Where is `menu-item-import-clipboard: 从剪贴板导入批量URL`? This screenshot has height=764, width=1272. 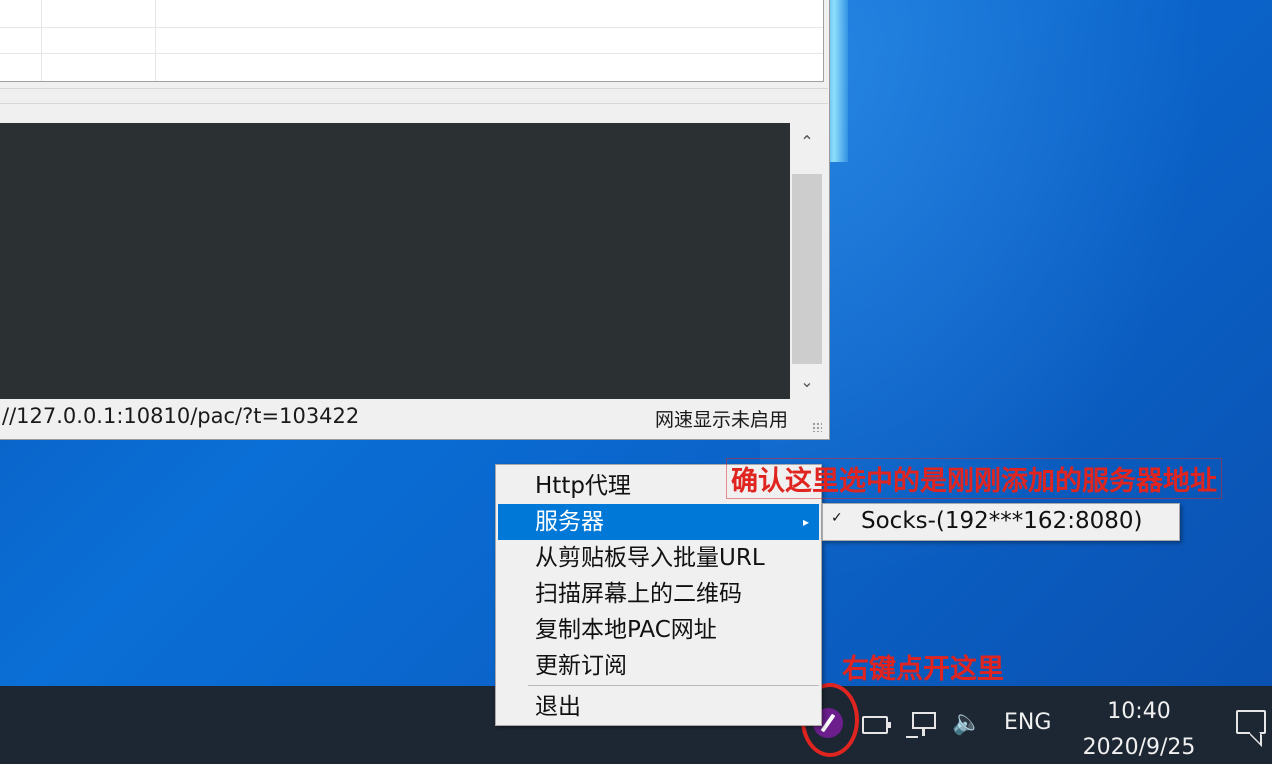
menu-item-import-clipboard: 从剪贴板导入批量URL is located at coordinates (658, 558).